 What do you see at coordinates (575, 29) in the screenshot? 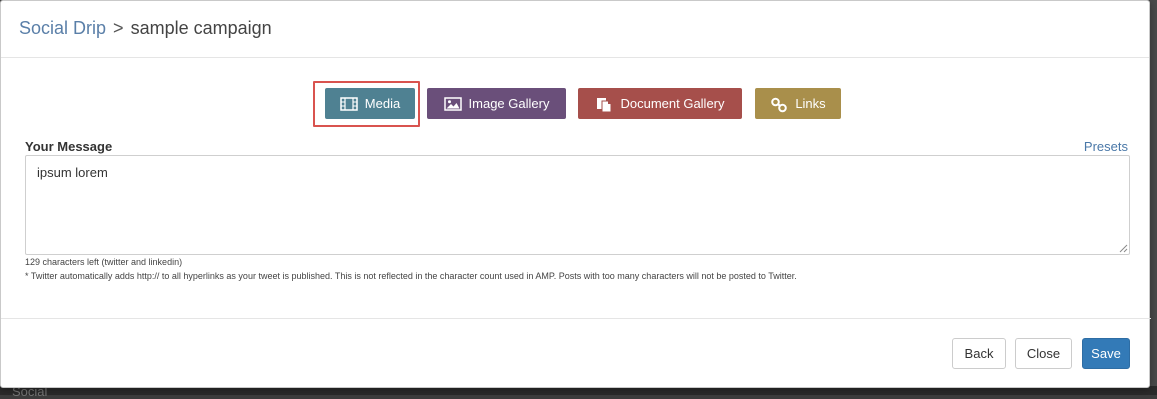
I see `modal-header: Social Drip > sample campaign` at bounding box center [575, 29].